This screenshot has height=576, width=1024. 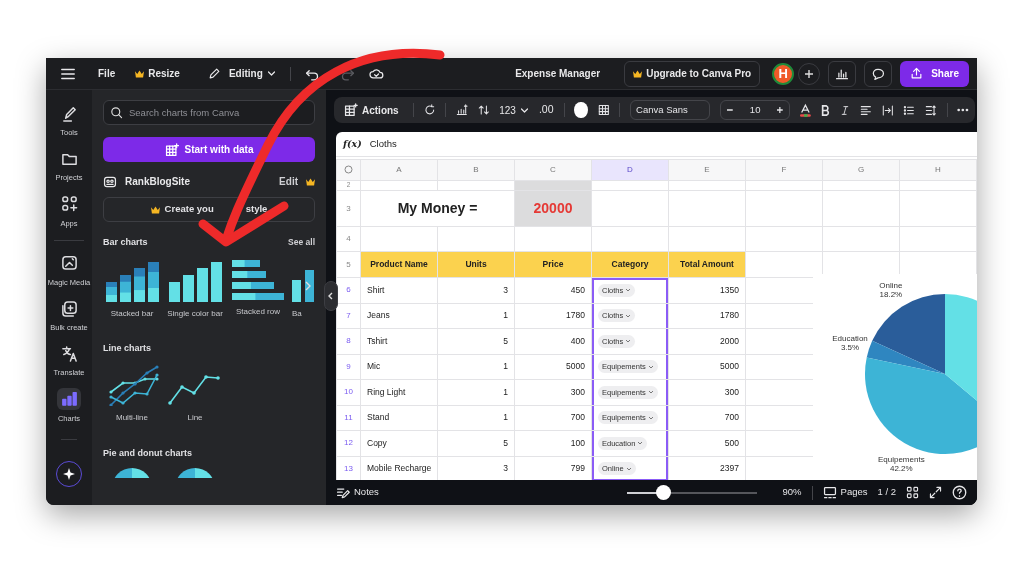 I want to click on decimal-button: .00, so click(x=546, y=110).